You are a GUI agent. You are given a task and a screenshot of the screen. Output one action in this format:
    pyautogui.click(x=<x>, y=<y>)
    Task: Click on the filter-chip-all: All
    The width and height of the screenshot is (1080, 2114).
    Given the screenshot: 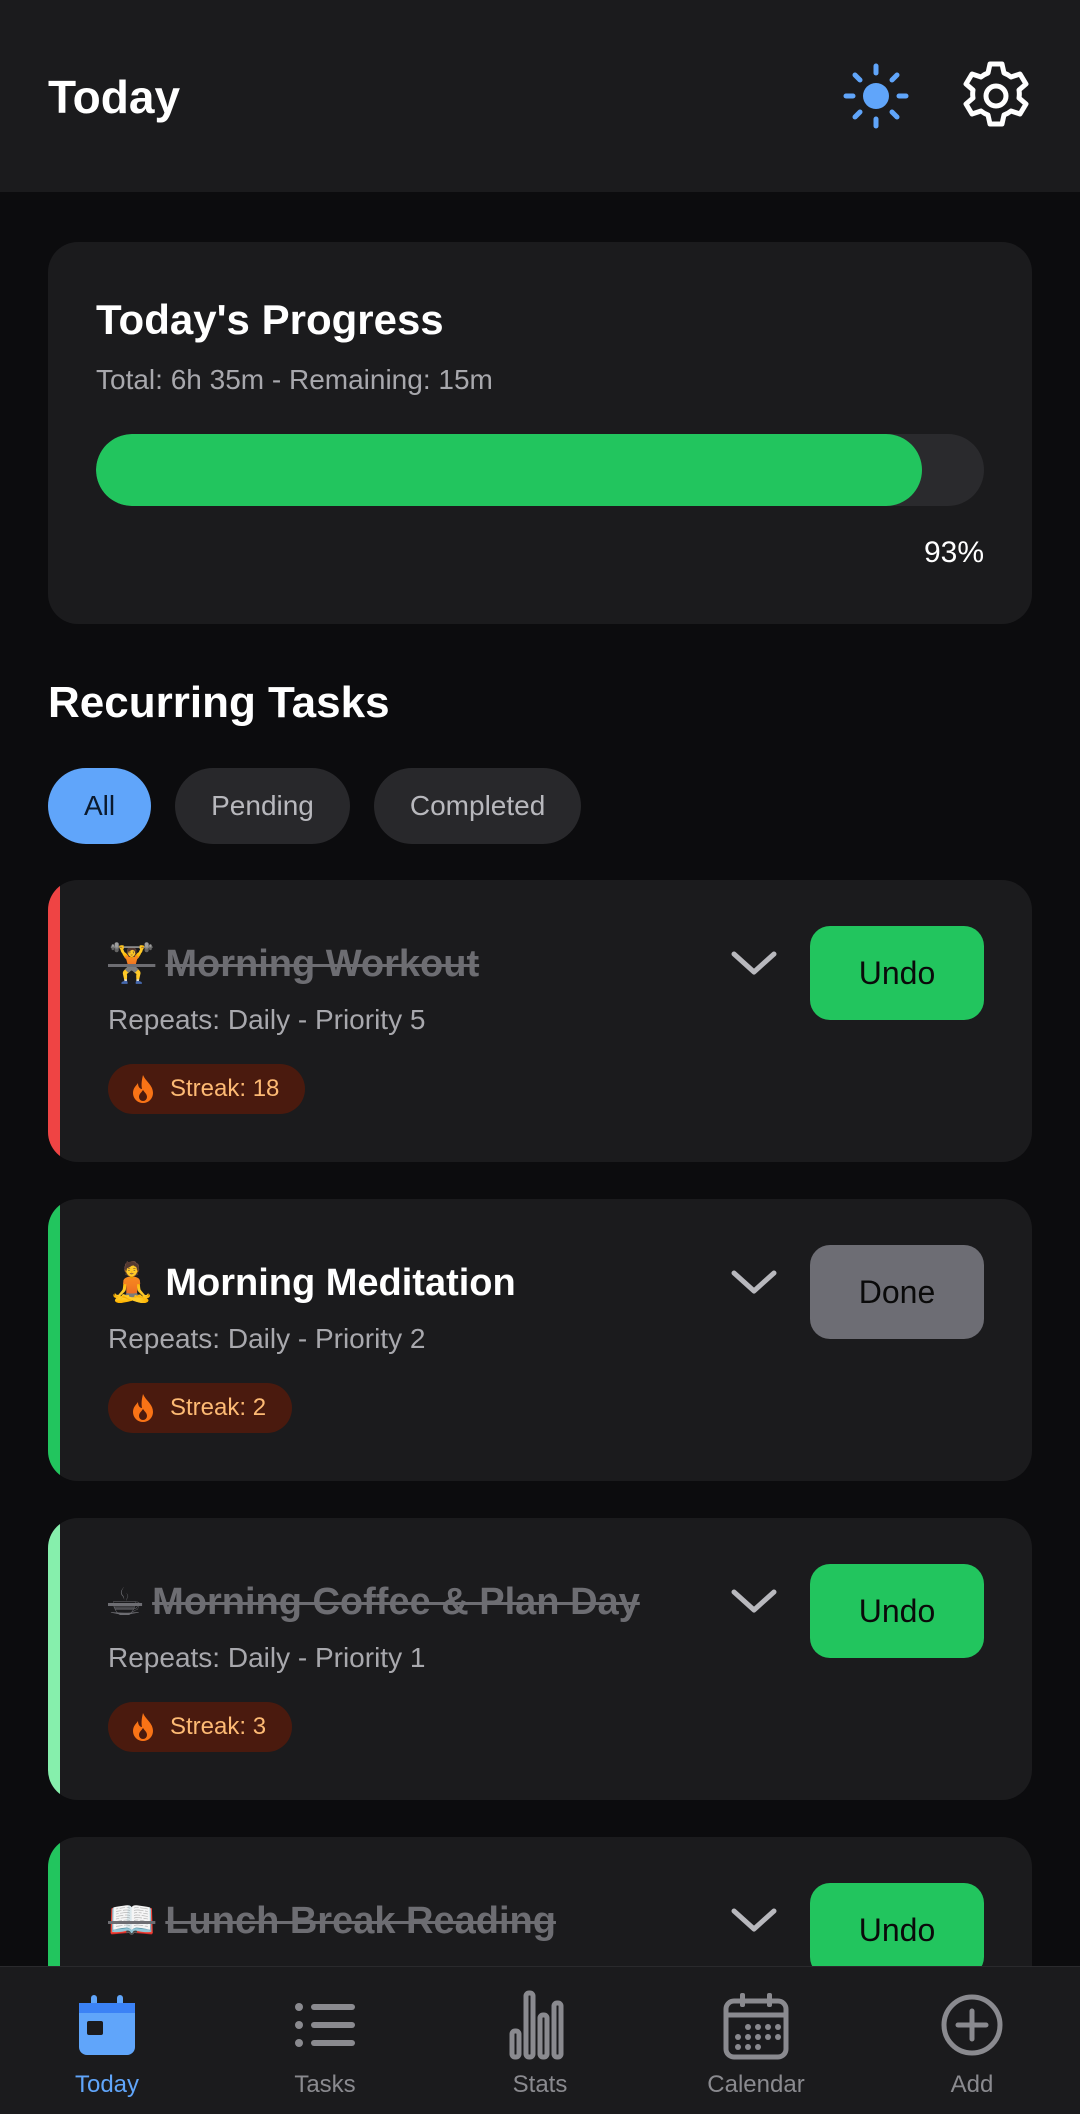 What is the action you would take?
    pyautogui.click(x=100, y=806)
    